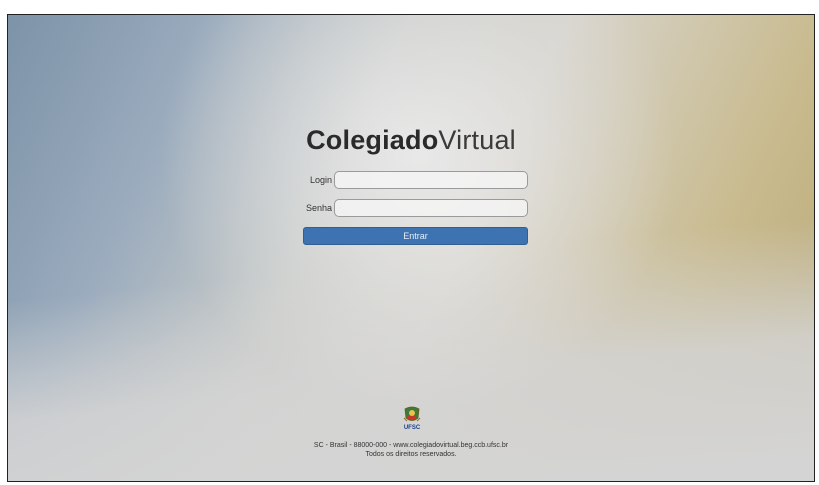 Image resolution: width=819 pixels, height=485 pixels. What do you see at coordinates (372, 140) in the screenshot?
I see `brand-title-bold: Colegiado` at bounding box center [372, 140].